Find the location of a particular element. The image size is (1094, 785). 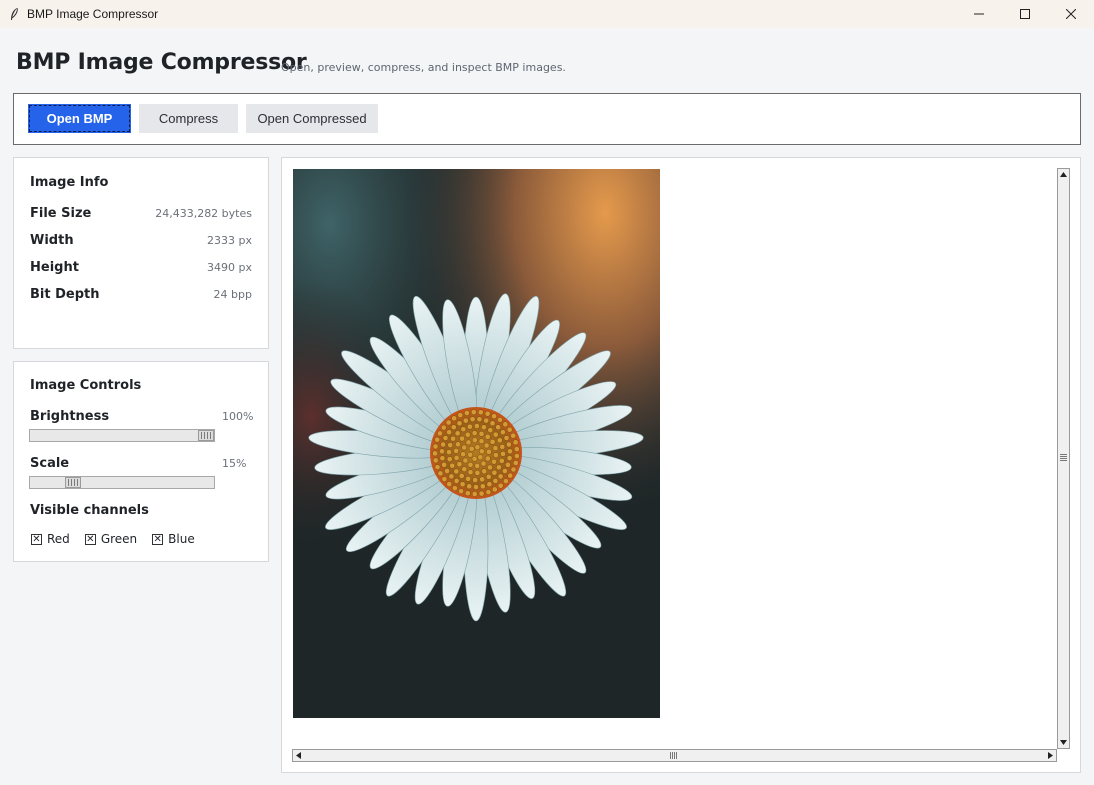

scroll-right-icon is located at coordinates (1050, 755).